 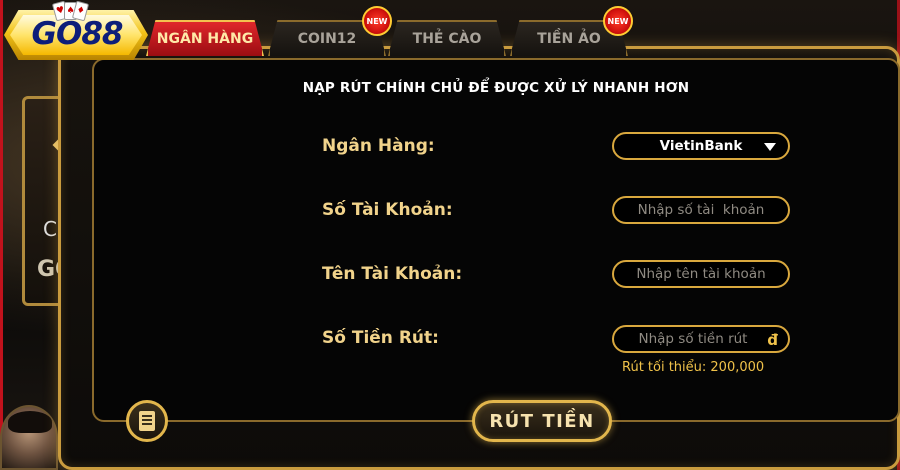 I want to click on amount-input, so click(x=701, y=339).